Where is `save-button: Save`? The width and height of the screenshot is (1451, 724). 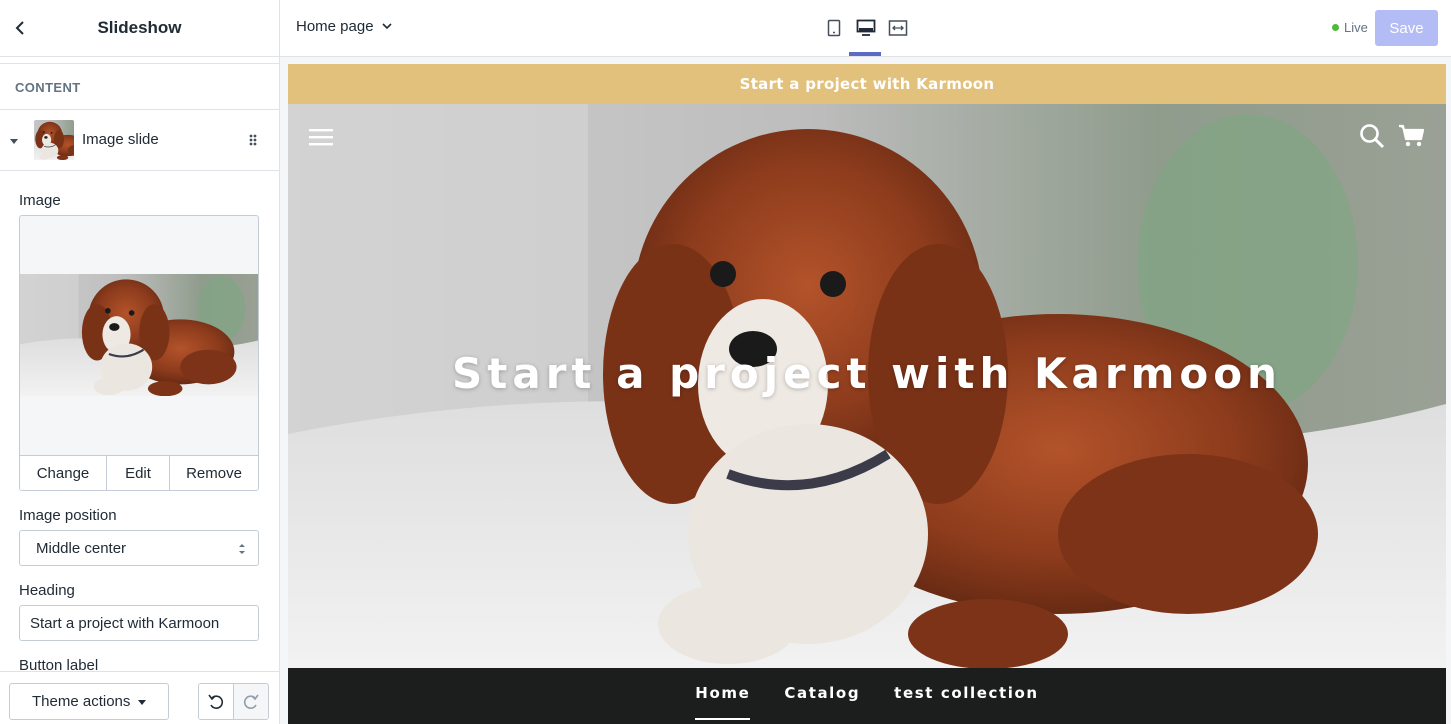 save-button: Save is located at coordinates (1406, 28).